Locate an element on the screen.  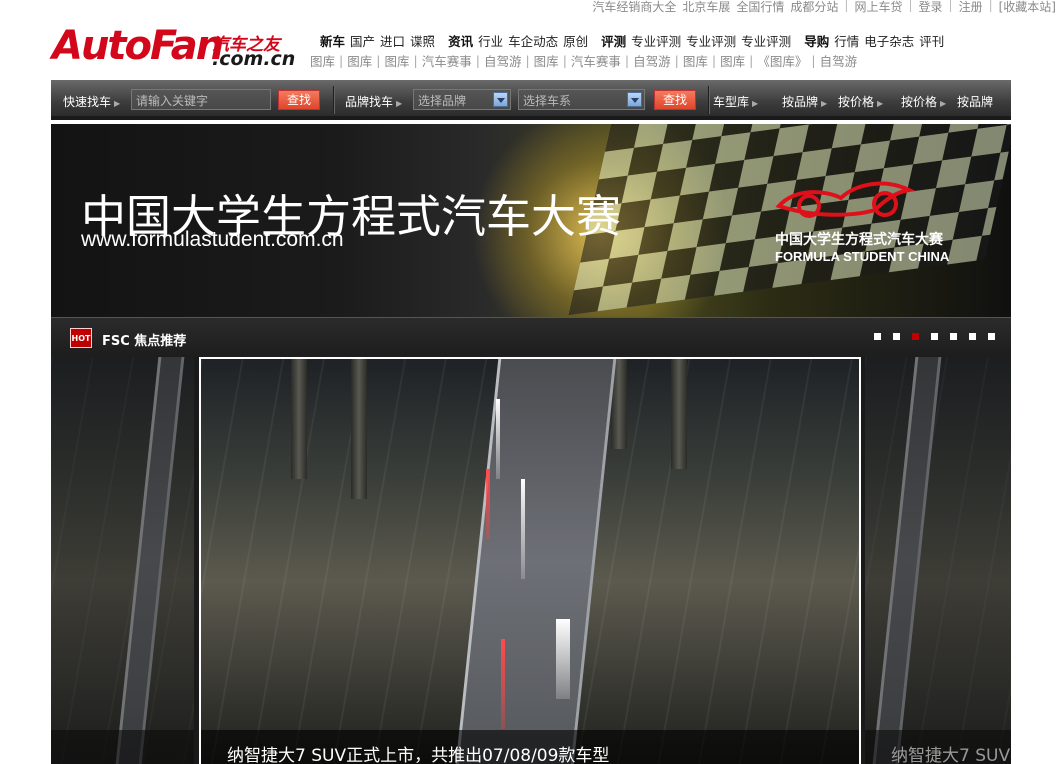
nav-spy-shots: 谍照 is located at coordinates (422, 40).